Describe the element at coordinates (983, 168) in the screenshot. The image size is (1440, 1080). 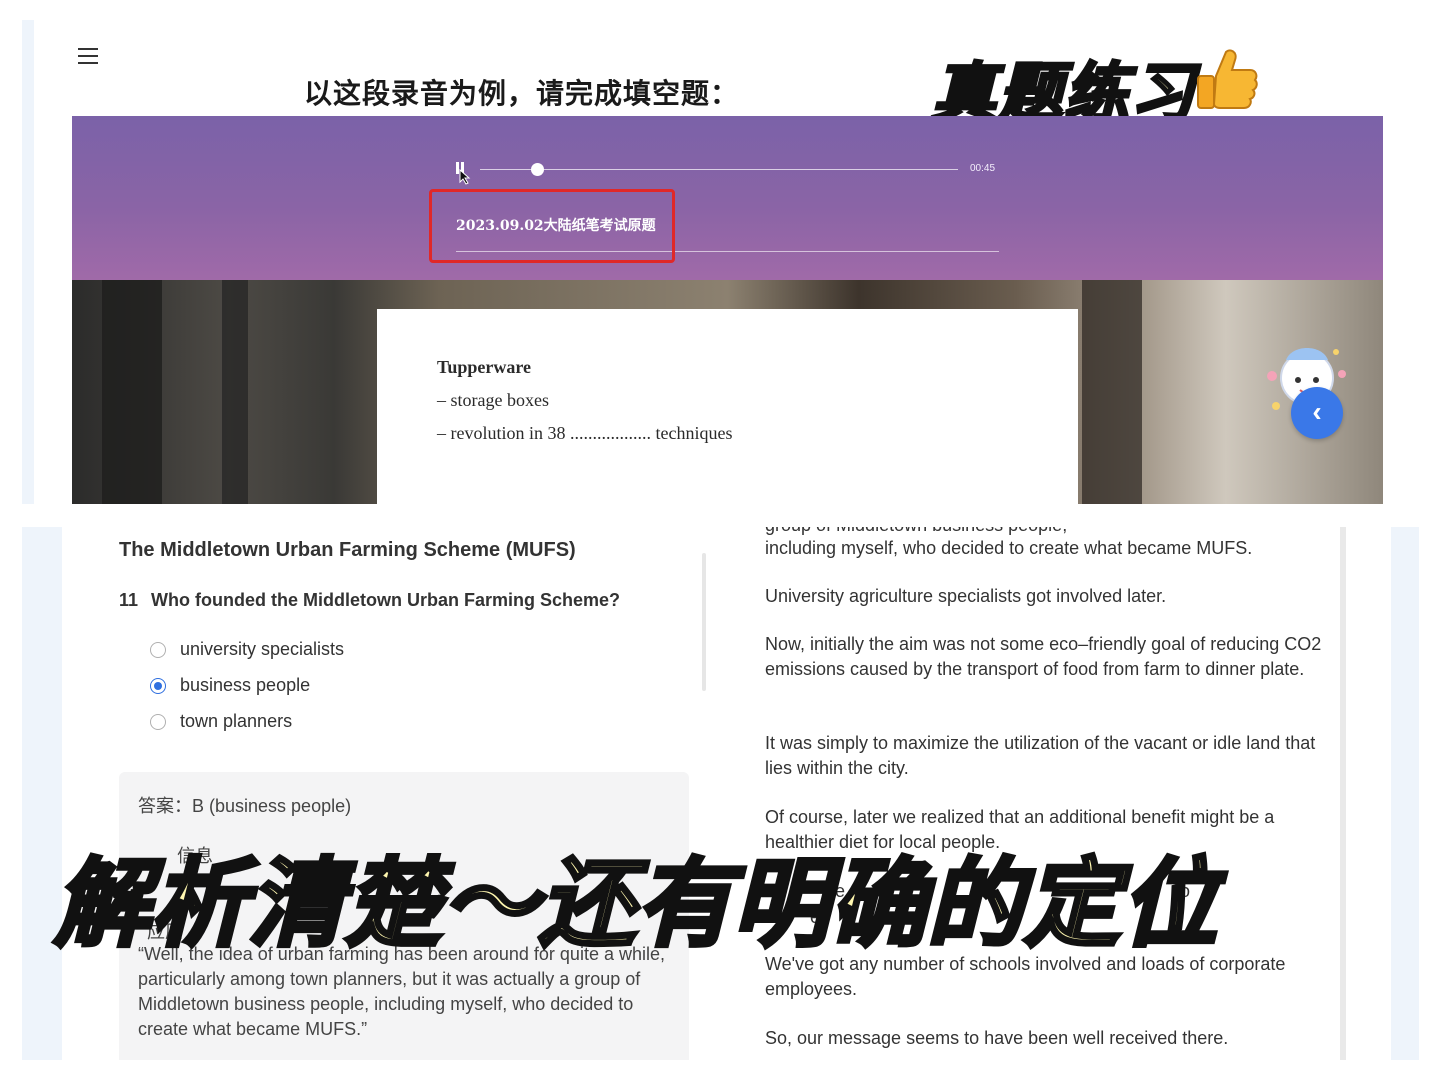
I see `time-label: 00:45` at that location.